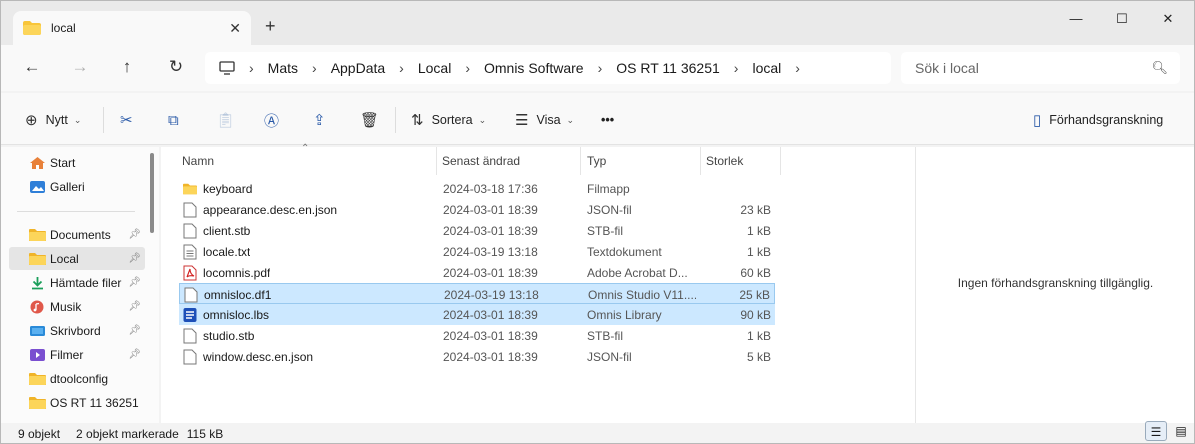 This screenshot has width=1195, height=444. What do you see at coordinates (32, 68) in the screenshot?
I see `back-button: ←` at bounding box center [32, 68].